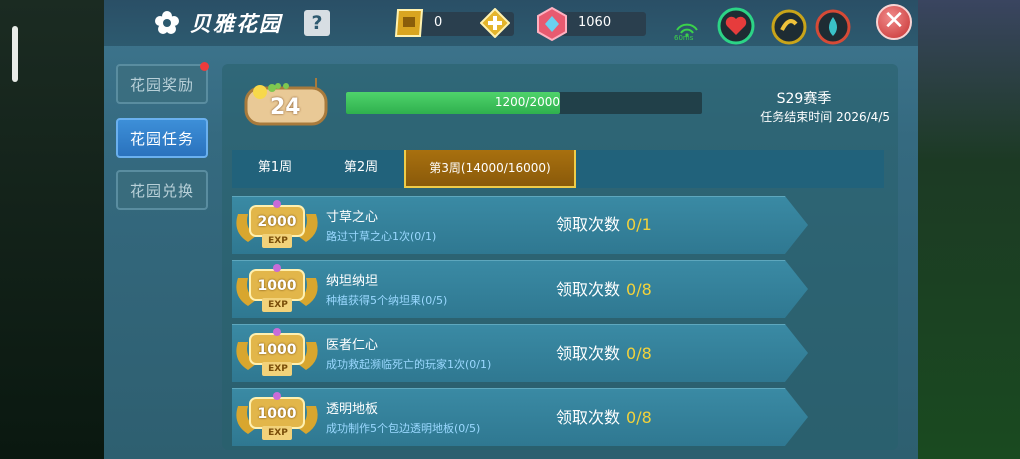  I want to click on nav-garden-exchange: 花园兑换, so click(162, 190).